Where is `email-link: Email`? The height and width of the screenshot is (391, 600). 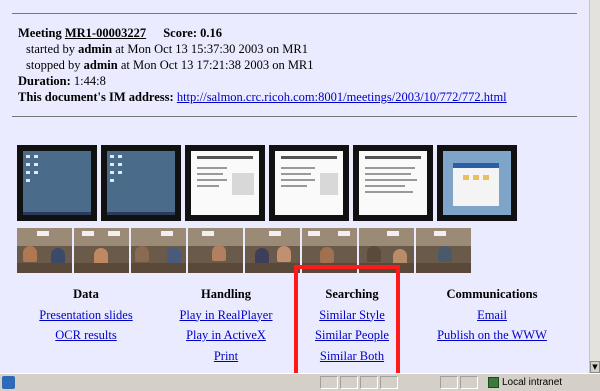
email-link: Email is located at coordinates (492, 315).